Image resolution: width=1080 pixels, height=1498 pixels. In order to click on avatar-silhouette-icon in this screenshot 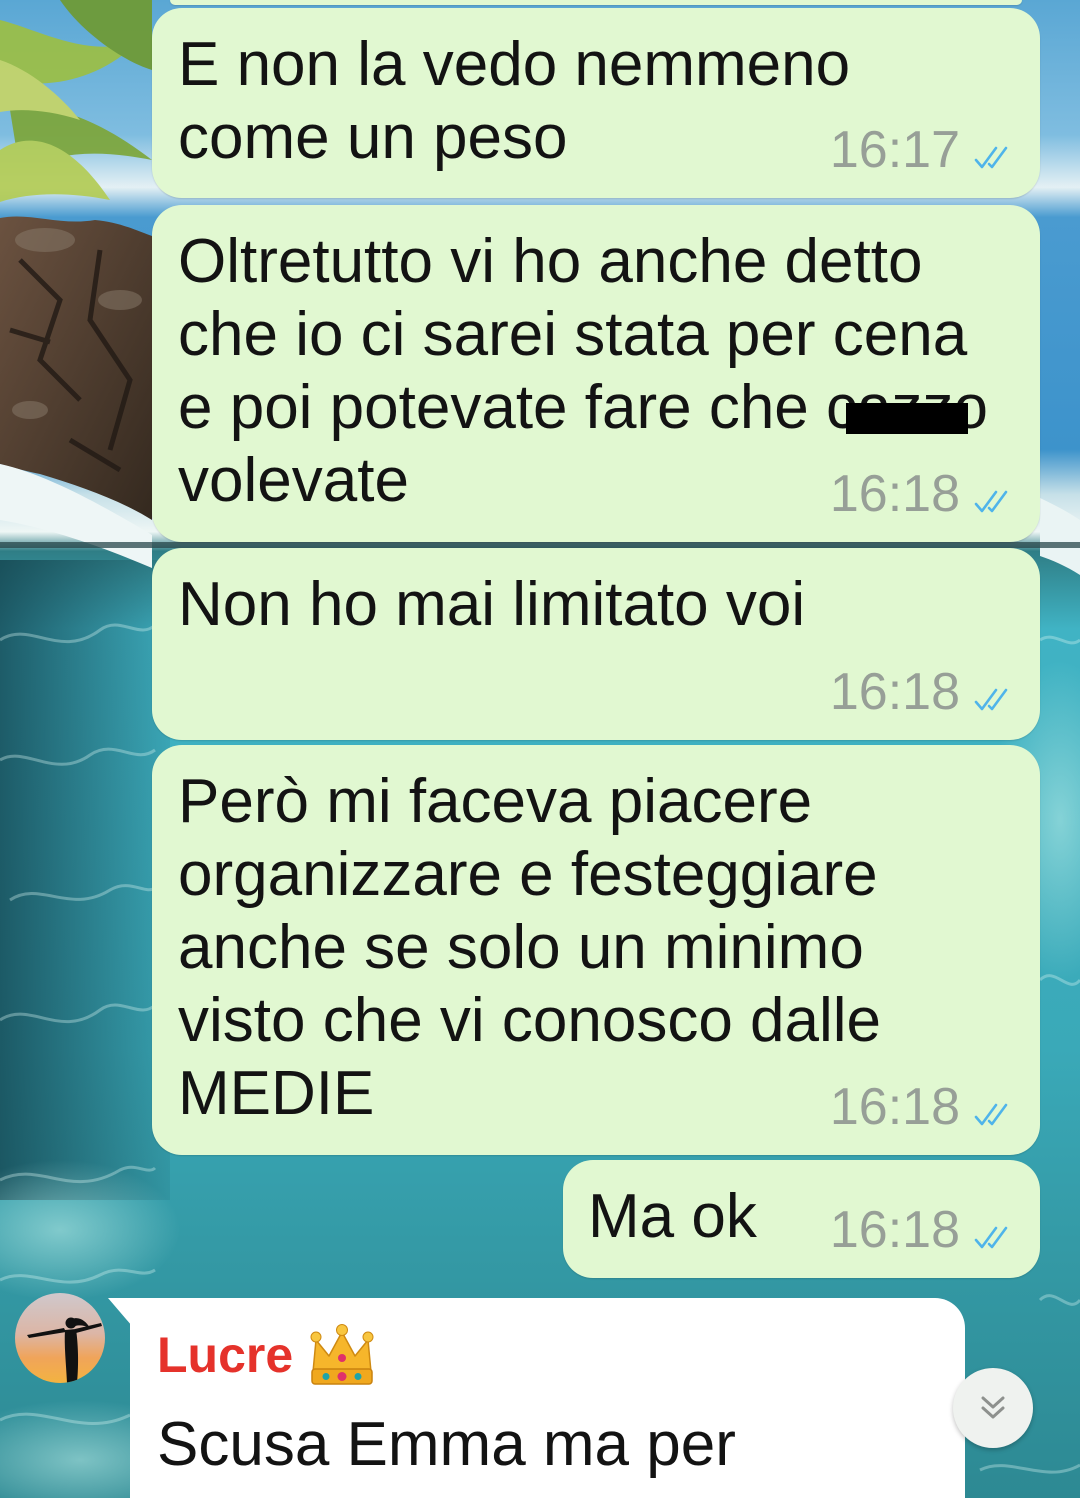, I will do `click(60, 1338)`.